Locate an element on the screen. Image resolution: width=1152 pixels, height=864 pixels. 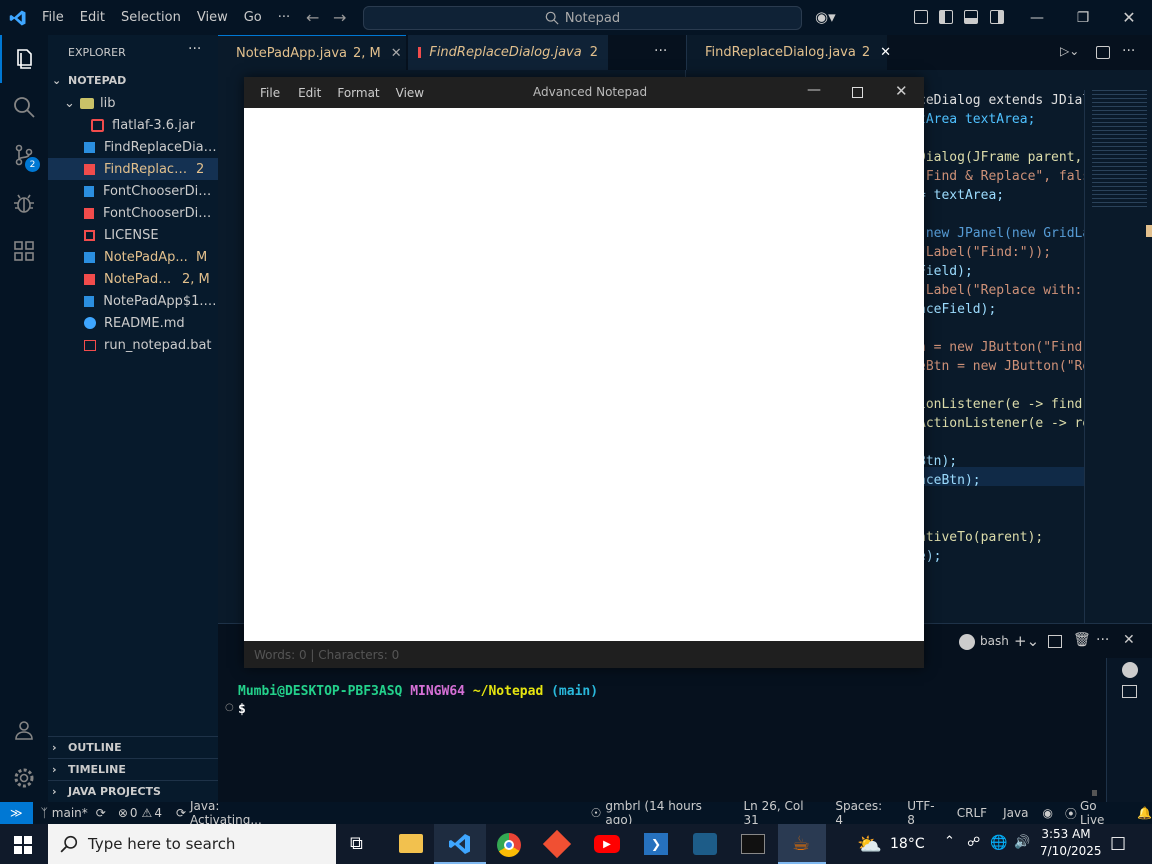
show-hidden-icons-icon: ⌃ is located at coordinates (949, 841).